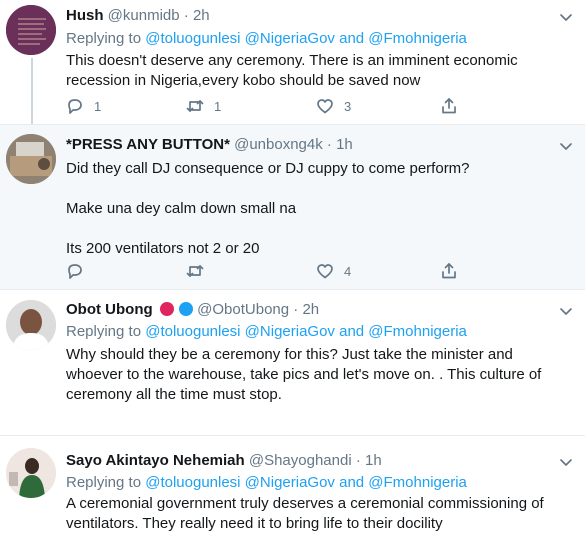 Image resolution: width=585 pixels, height=538 pixels. Describe the element at coordinates (278, 144) in the screenshot. I see `handle: @unboxng4k` at that location.